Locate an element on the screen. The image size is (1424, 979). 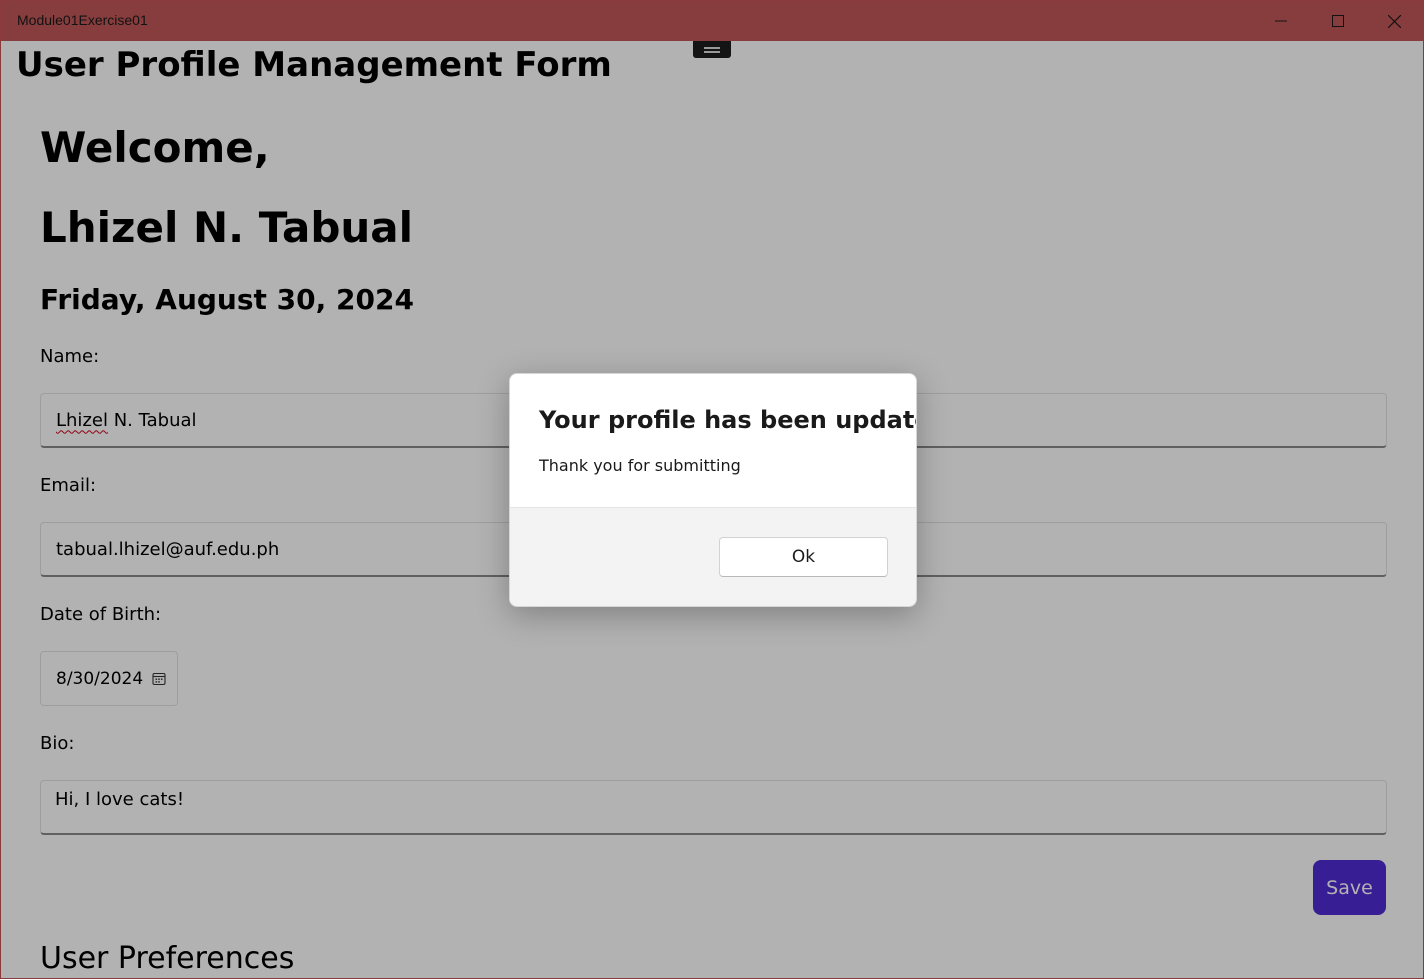
close-button is located at coordinates (1394, 21).